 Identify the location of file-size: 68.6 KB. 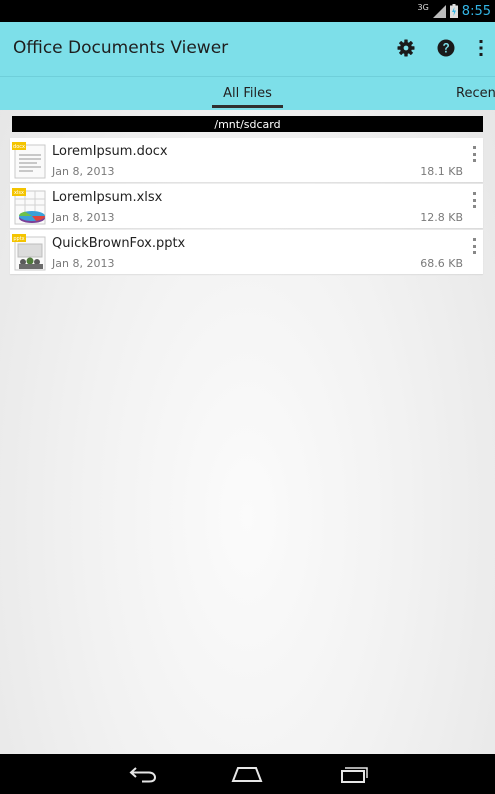
(441, 263).